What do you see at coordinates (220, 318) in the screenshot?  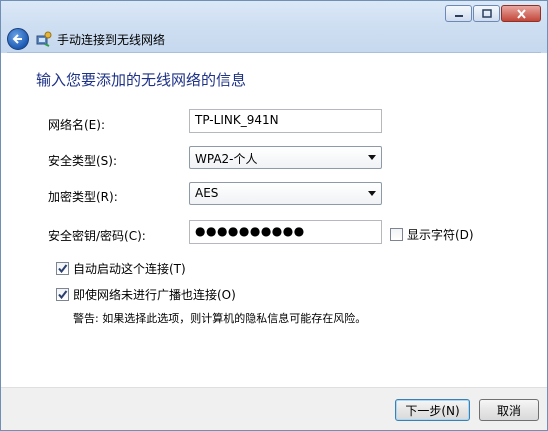 I see `privacy-warning: 警告: 如果选择此选项，则计算机的隐私信息可能存在风险。` at bounding box center [220, 318].